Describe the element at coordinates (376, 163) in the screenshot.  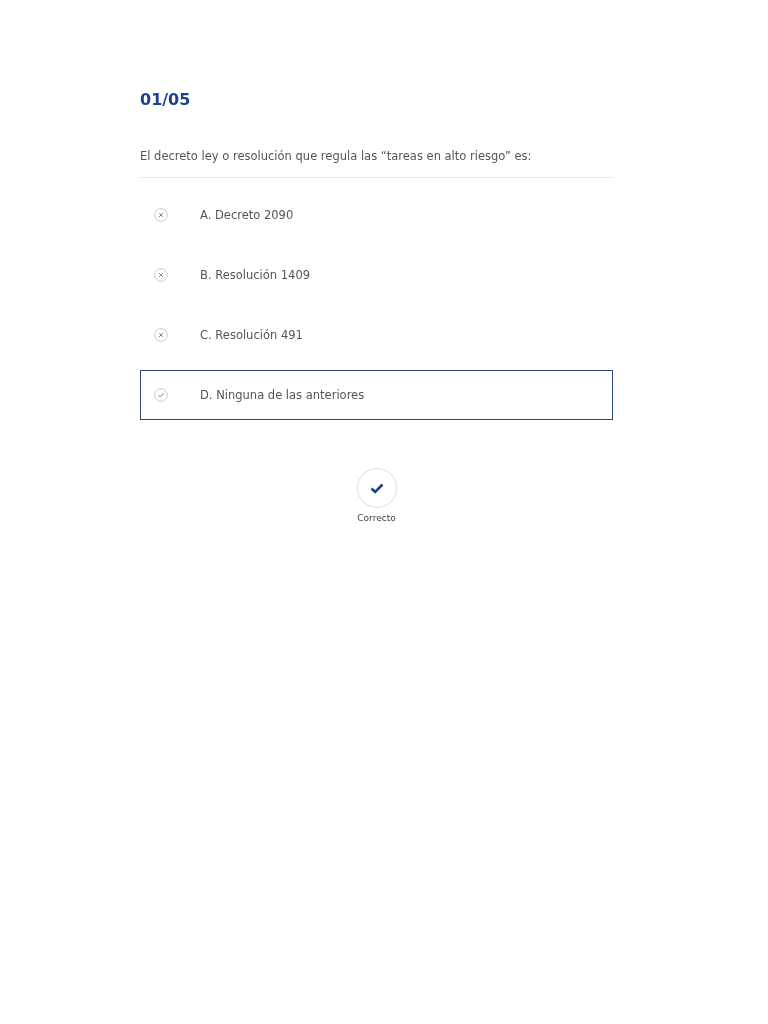
I see `question-text: El decreto ley o resolución que regula las “tareas en alto riesgo” es:` at that location.